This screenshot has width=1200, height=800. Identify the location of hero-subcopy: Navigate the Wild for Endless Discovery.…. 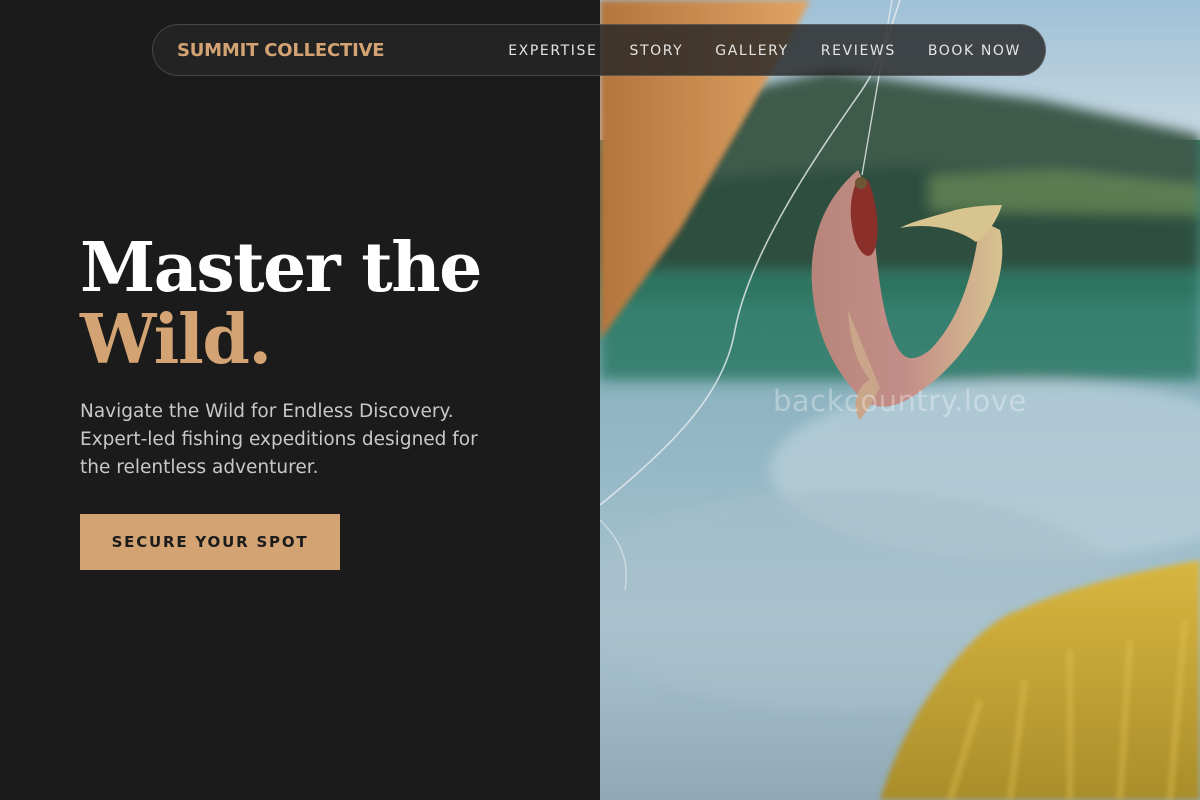
(305, 440).